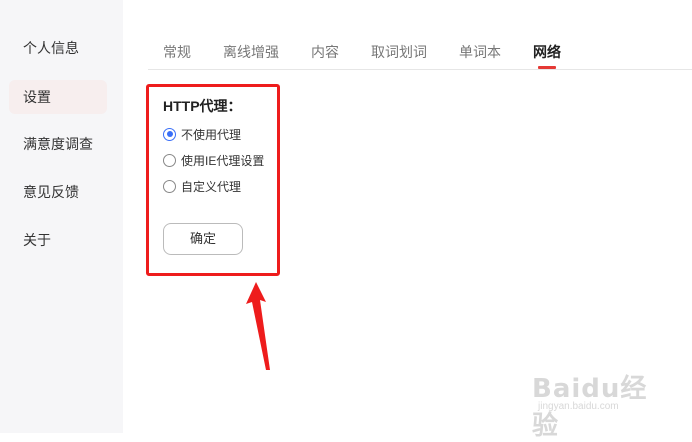 This screenshot has height=442, width=692. I want to click on sidebar-item-profile: 个人信息, so click(58, 48).